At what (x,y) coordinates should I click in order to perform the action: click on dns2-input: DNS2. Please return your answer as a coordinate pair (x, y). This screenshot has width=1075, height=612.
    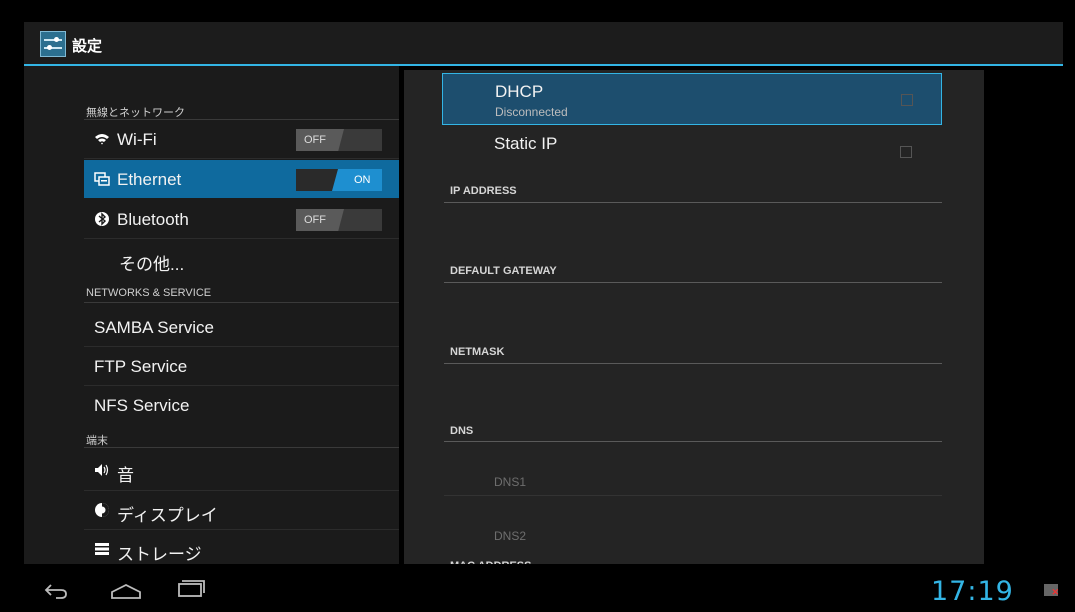
    Looking at the image, I should click on (510, 536).